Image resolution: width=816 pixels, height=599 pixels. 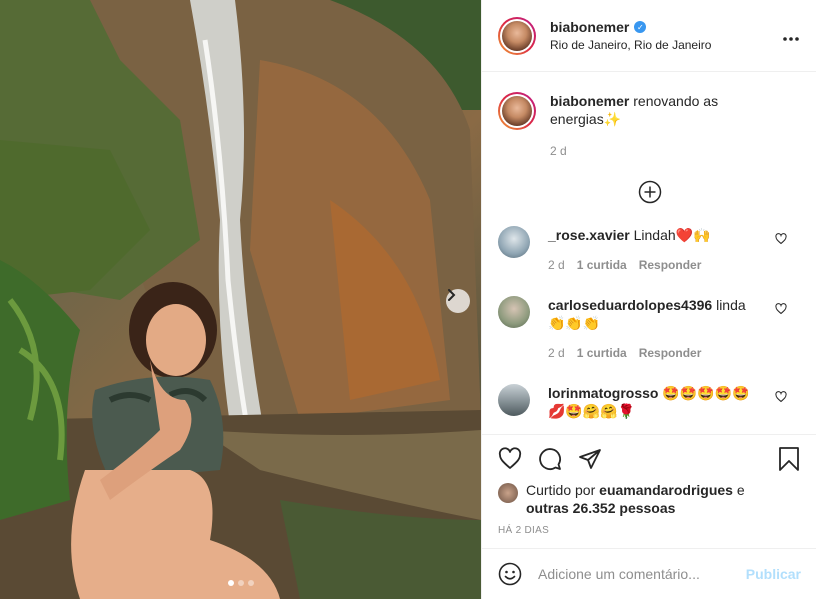 I want to click on publish-button: Publicar, so click(x=773, y=574).